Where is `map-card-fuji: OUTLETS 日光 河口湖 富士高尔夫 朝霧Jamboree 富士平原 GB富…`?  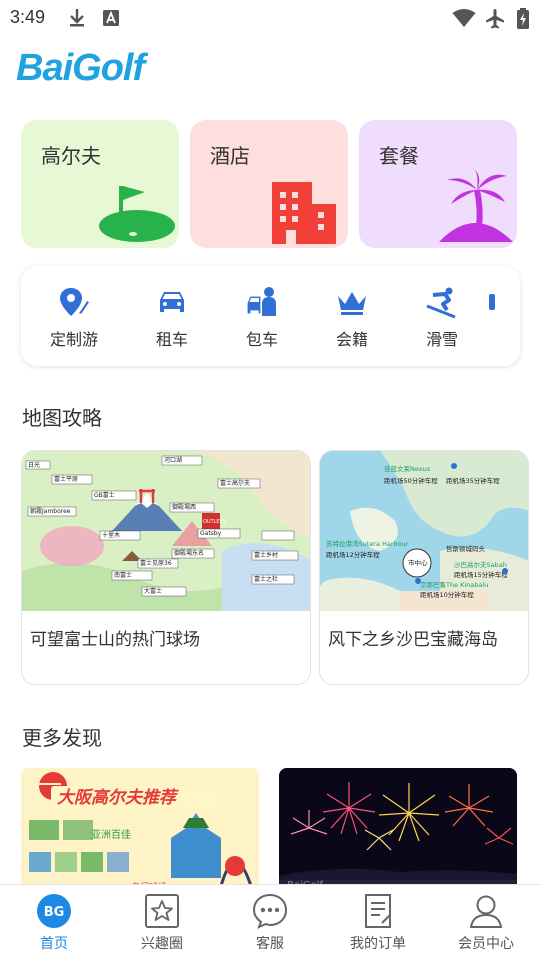 map-card-fuji: OUTLETS 日光 河口湖 富士高尔夫 朝霧Jamboree 富士平原 GB富… is located at coordinates (166, 567).